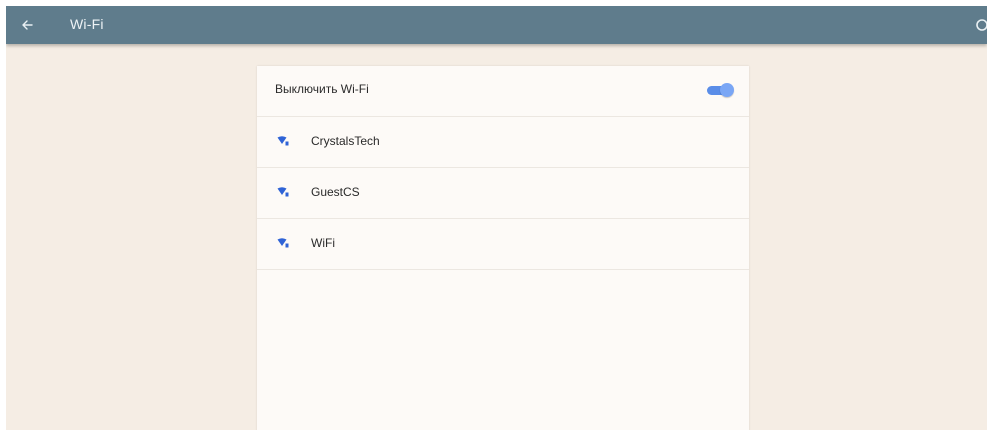 Image resolution: width=987 pixels, height=430 pixels. I want to click on arrow-back-icon, so click(27, 25).